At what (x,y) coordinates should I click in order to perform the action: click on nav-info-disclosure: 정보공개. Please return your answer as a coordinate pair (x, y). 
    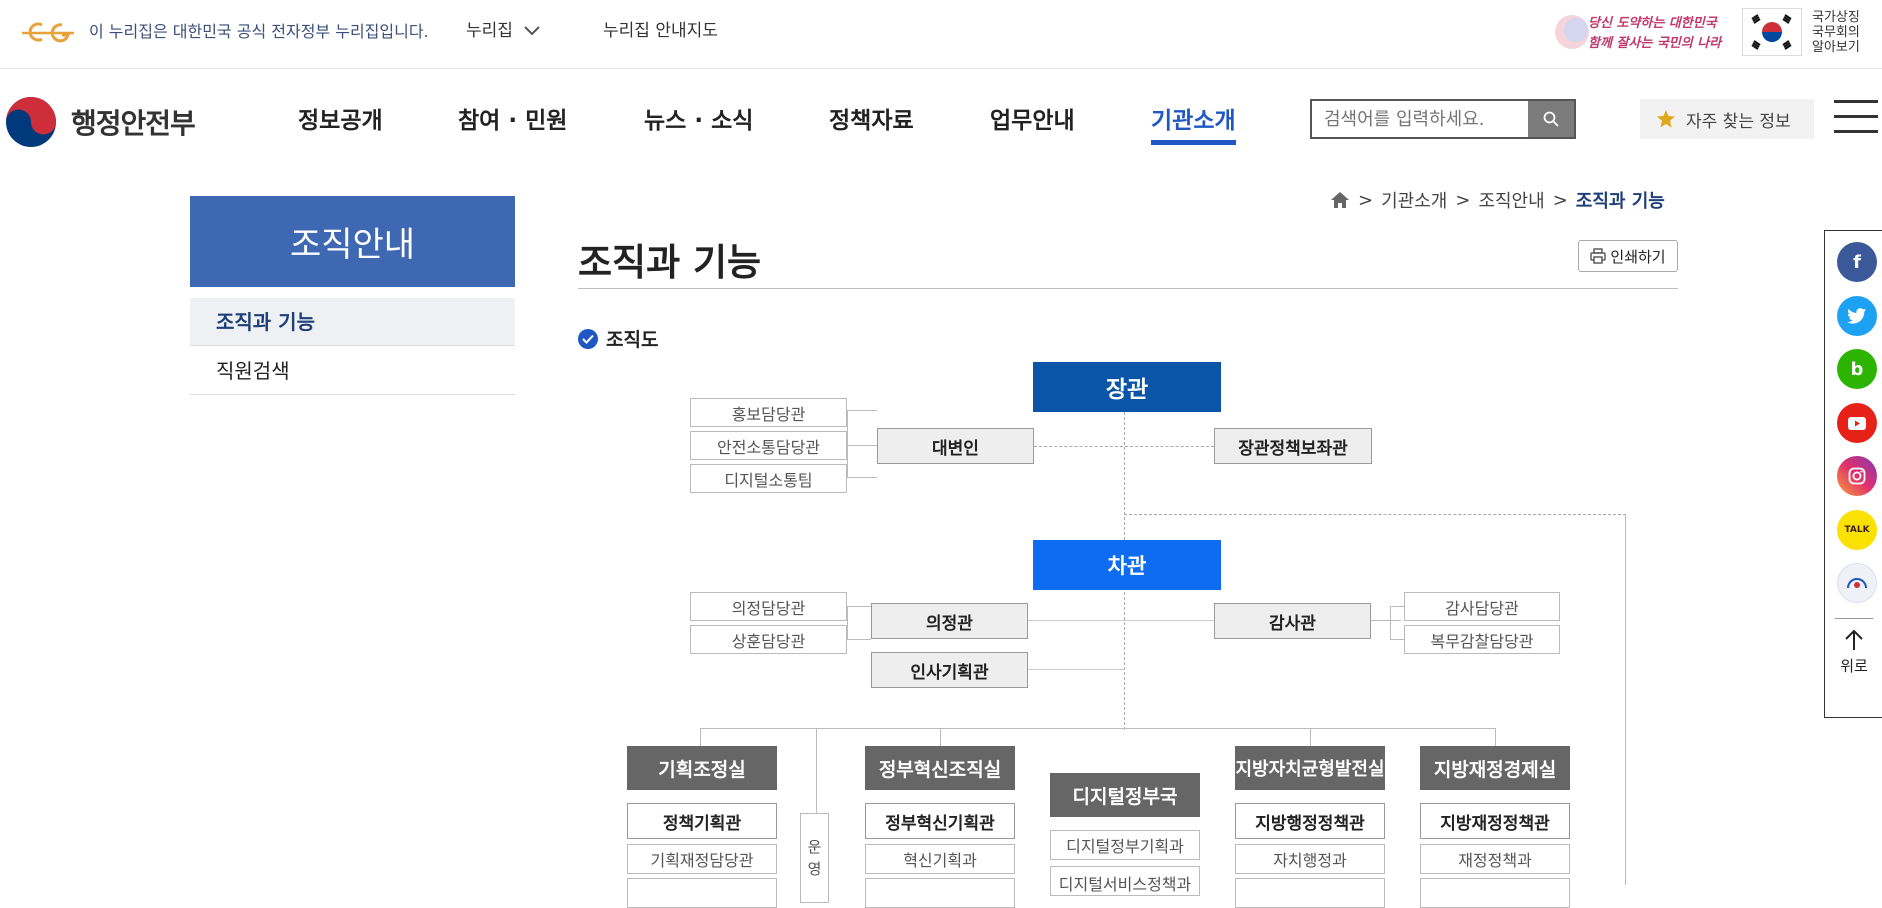
    Looking at the image, I should click on (340, 121).